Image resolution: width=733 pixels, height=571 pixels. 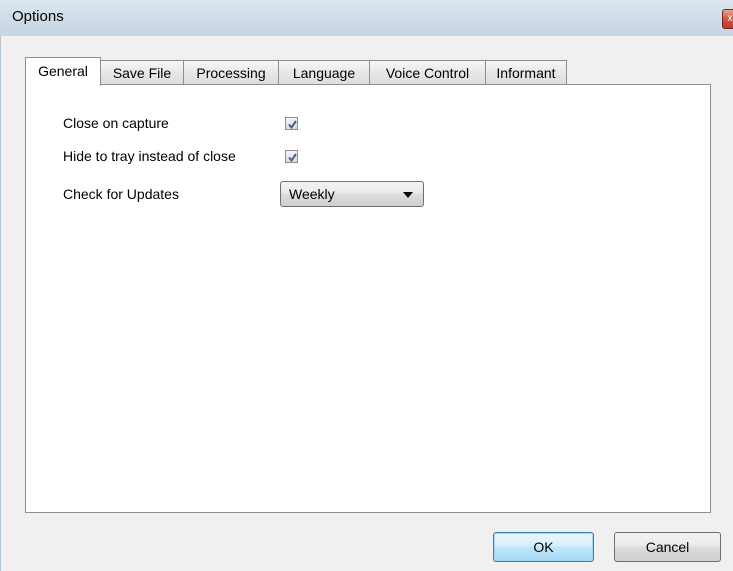 I want to click on tab-label: Informant, so click(x=526, y=73).